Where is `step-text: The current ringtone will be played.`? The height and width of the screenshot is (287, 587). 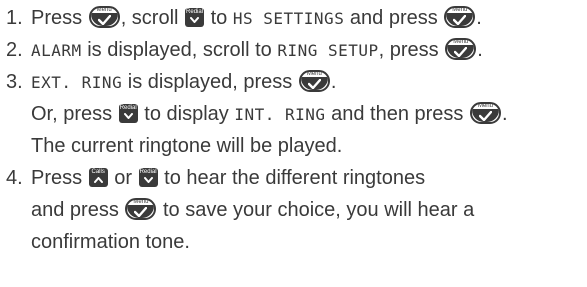
step-text: The current ringtone will be played. is located at coordinates (187, 146).